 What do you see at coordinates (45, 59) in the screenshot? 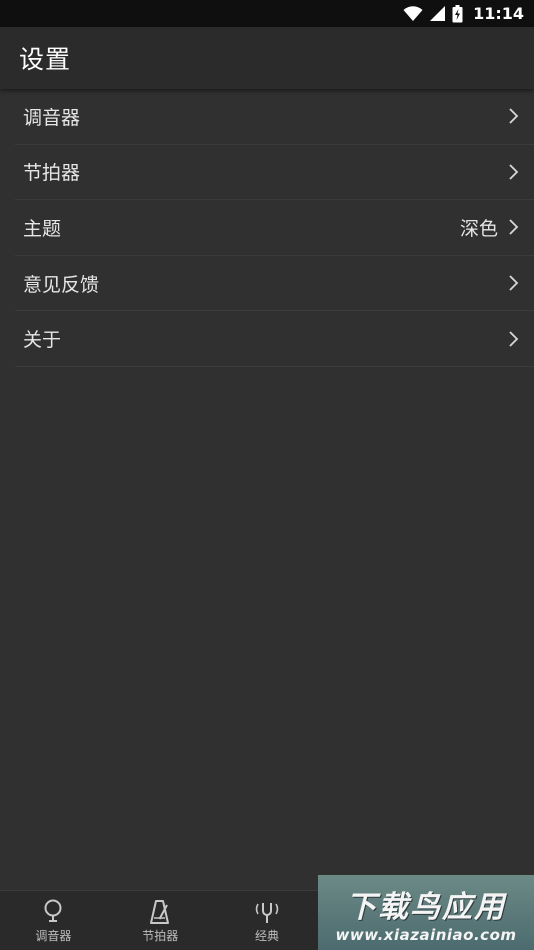
I see `page-title: 设置` at bounding box center [45, 59].